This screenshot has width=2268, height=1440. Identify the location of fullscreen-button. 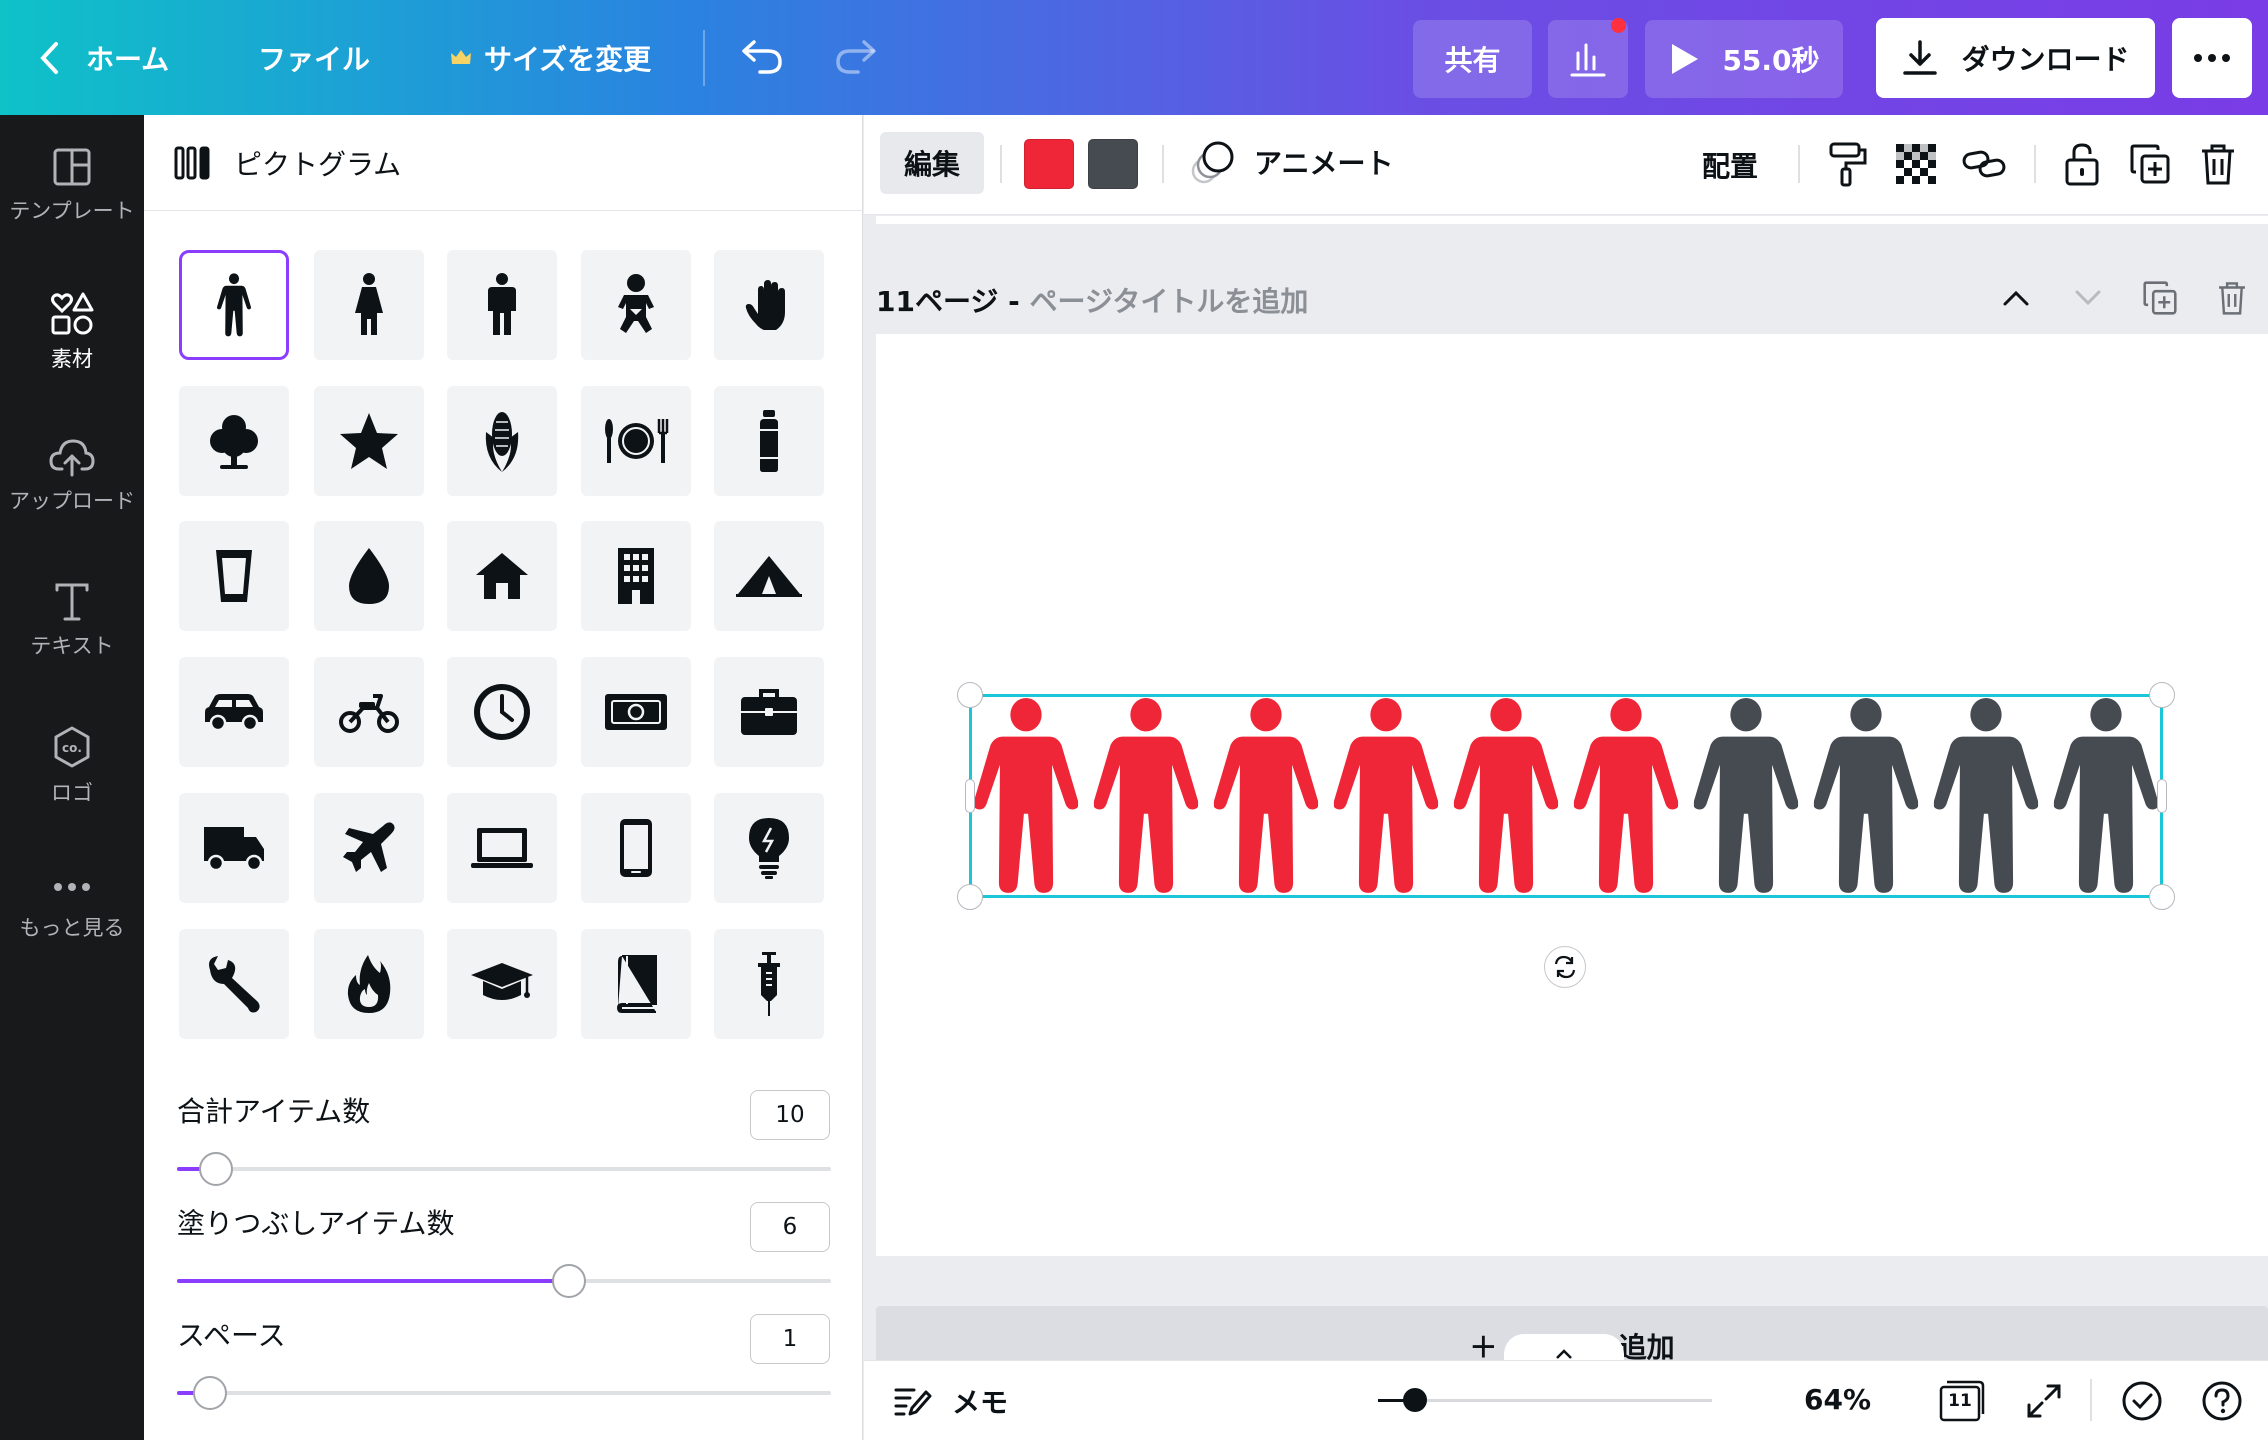
(2044, 1401).